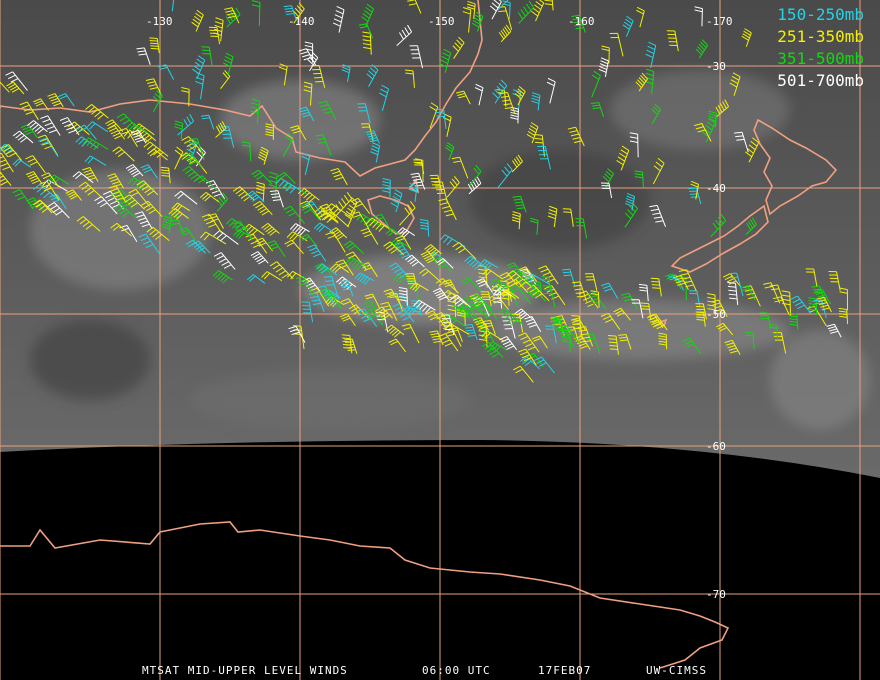 This screenshot has width=880, height=680. What do you see at coordinates (820, 80) in the screenshot?
I see `legend-501-700mb: 501-700mb` at bounding box center [820, 80].